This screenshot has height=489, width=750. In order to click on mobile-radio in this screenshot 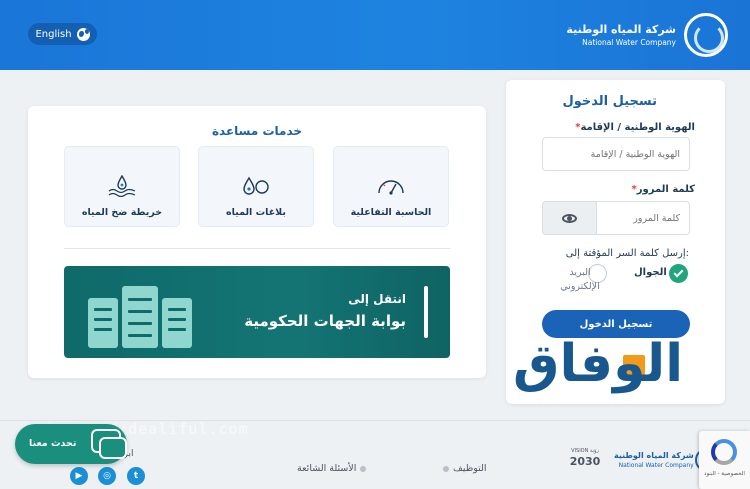, I will do `click(678, 273)`.